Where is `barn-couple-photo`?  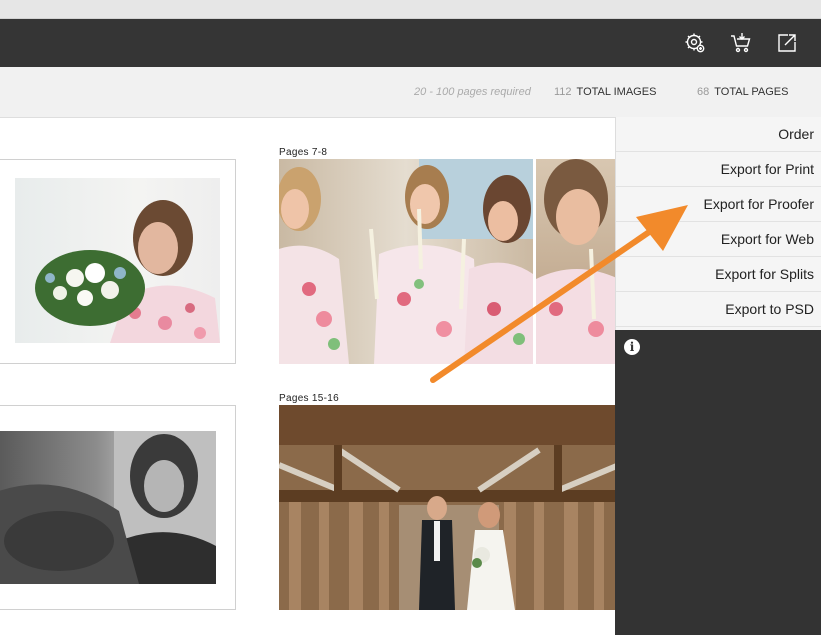
barn-couple-photo is located at coordinates (449, 507).